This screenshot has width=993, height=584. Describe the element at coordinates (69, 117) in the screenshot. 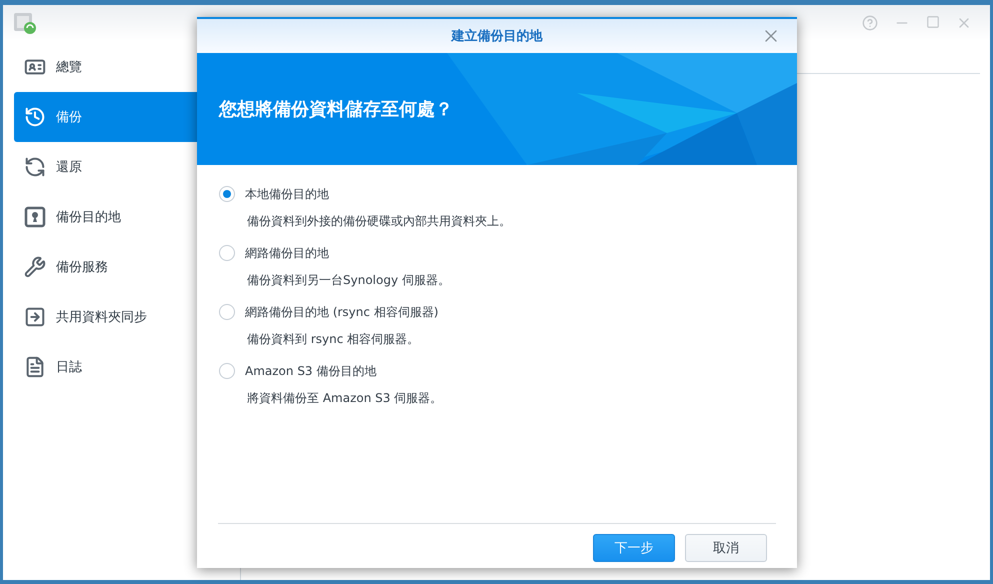

I see `sidebar-label: 備份` at that location.